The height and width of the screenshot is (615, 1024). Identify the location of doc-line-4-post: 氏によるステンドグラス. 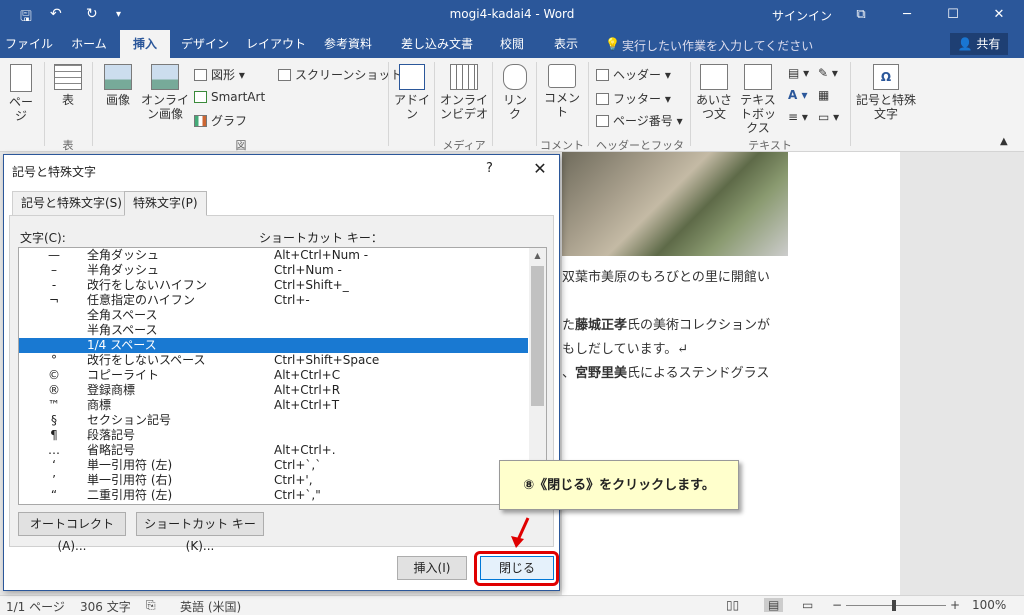
(698, 373).